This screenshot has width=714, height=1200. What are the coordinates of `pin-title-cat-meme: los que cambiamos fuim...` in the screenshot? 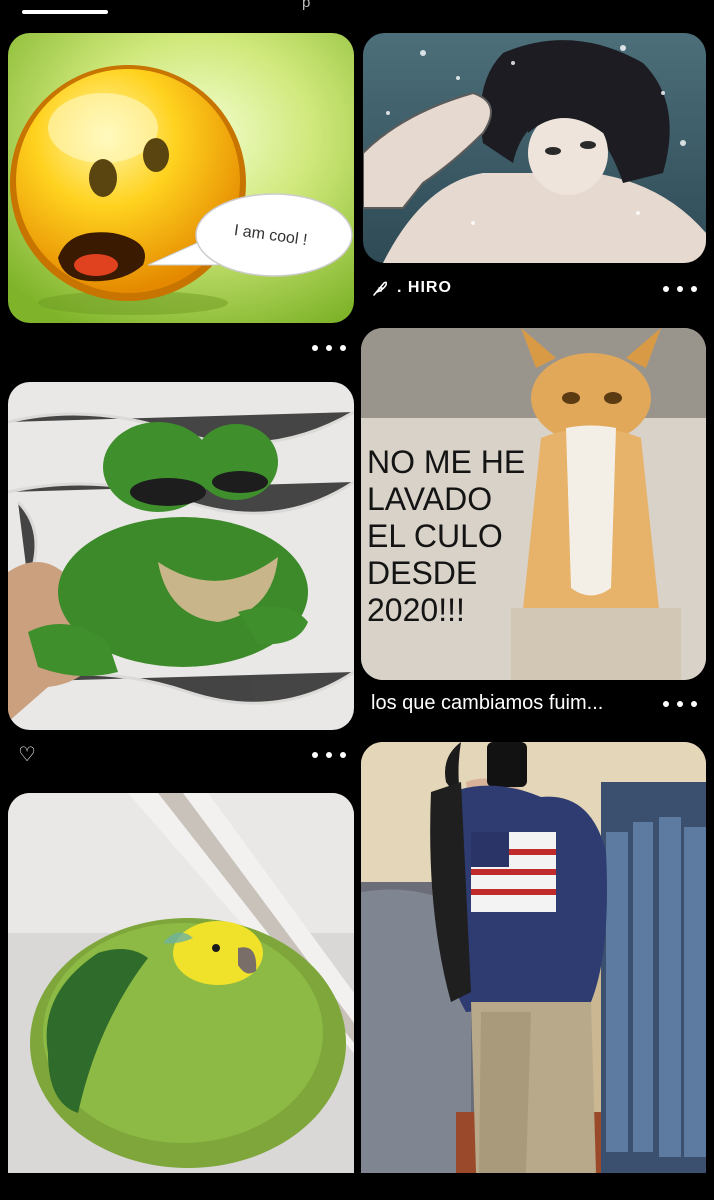 It's located at (513, 703).